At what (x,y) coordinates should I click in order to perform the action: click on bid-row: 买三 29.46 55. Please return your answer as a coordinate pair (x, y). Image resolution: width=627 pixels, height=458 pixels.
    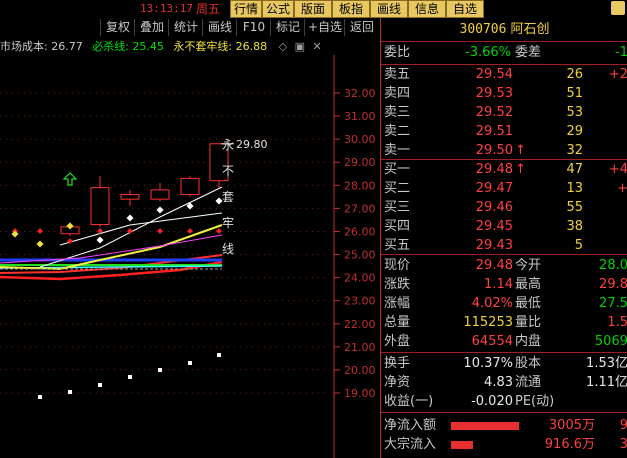
    Looking at the image, I should click on (504, 208).